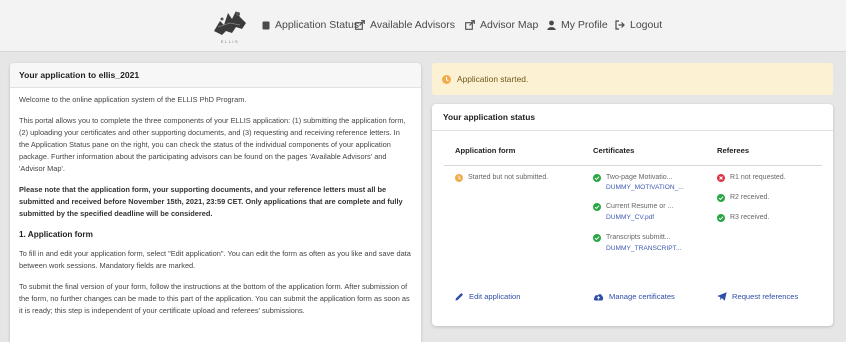 The width and height of the screenshot is (846, 342). Describe the element at coordinates (584, 25) in the screenshot. I see `nav-my-profile-label: My Profile` at that location.